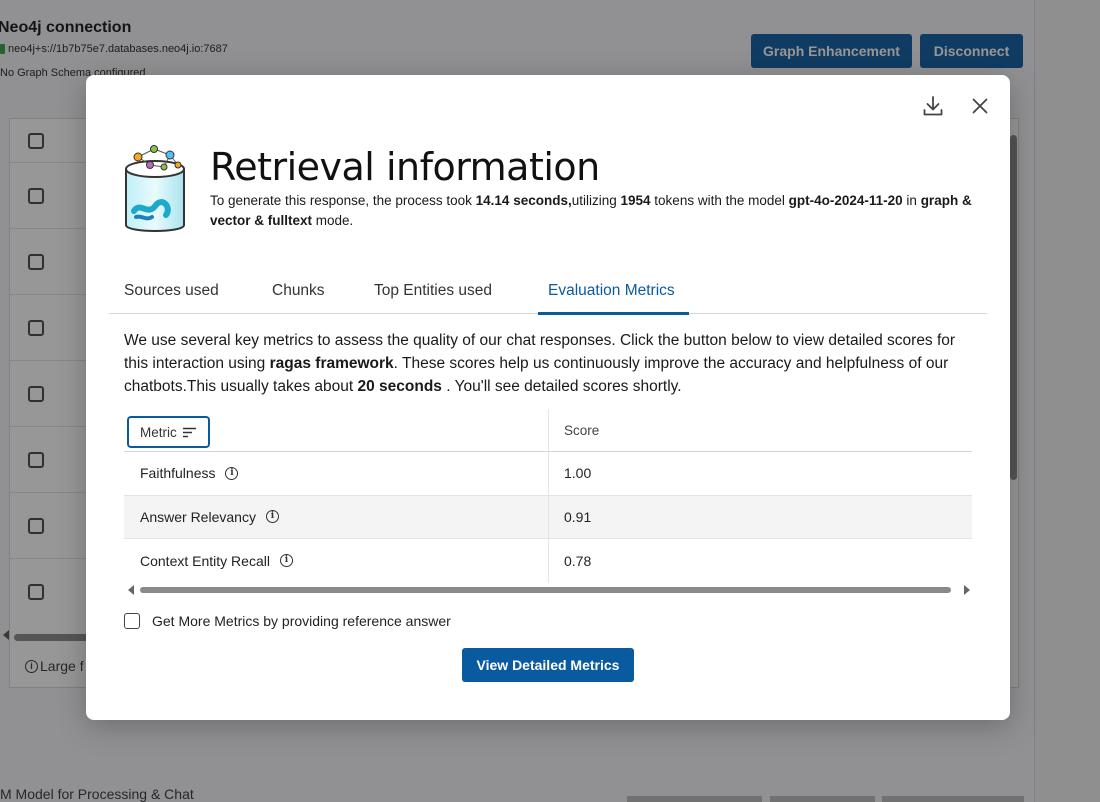 Image resolution: width=1100 pixels, height=802 pixels. What do you see at coordinates (132, 621) in the screenshot?
I see `more-metrics-checkbox` at bounding box center [132, 621].